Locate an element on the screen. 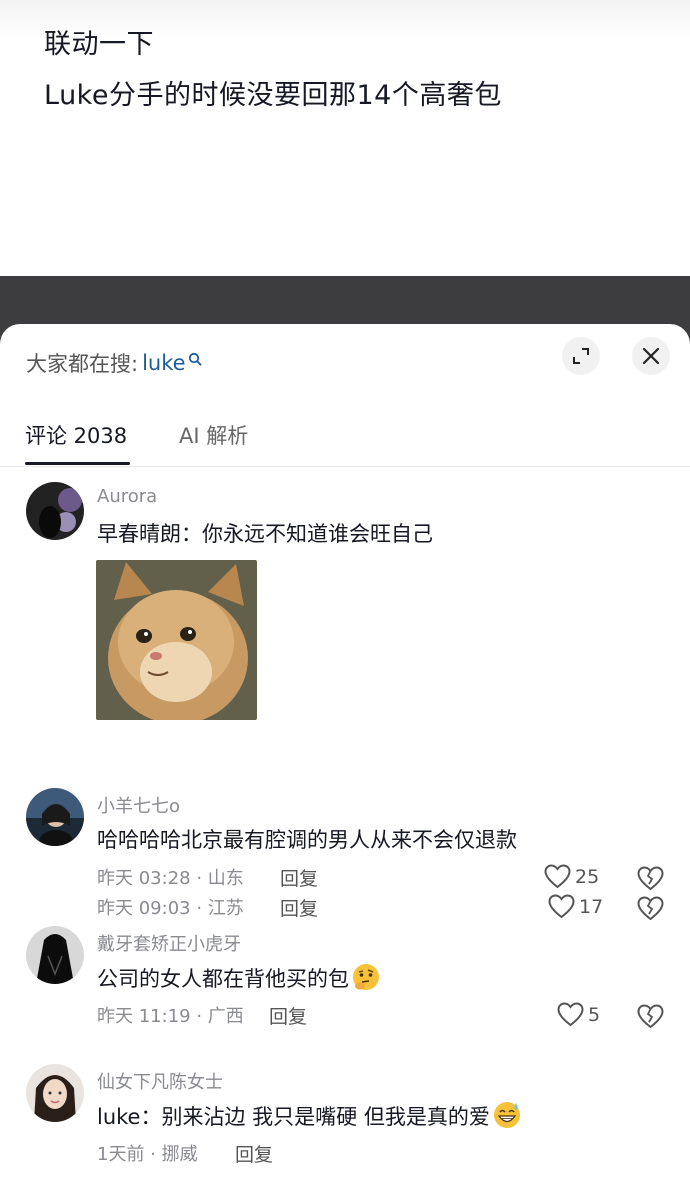 The width and height of the screenshot is (690, 1178). comment-meta: 昨天 09:03 · 江苏 is located at coordinates (170, 908).